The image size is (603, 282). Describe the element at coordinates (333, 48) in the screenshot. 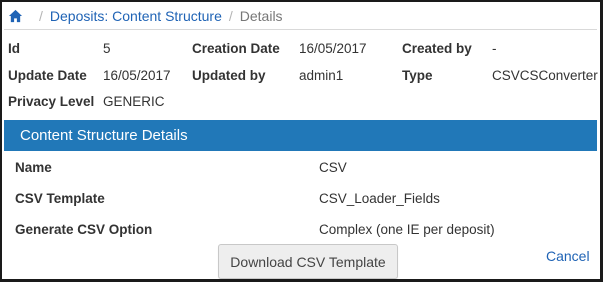

I see `creation-date-value: 16/05/2017` at that location.